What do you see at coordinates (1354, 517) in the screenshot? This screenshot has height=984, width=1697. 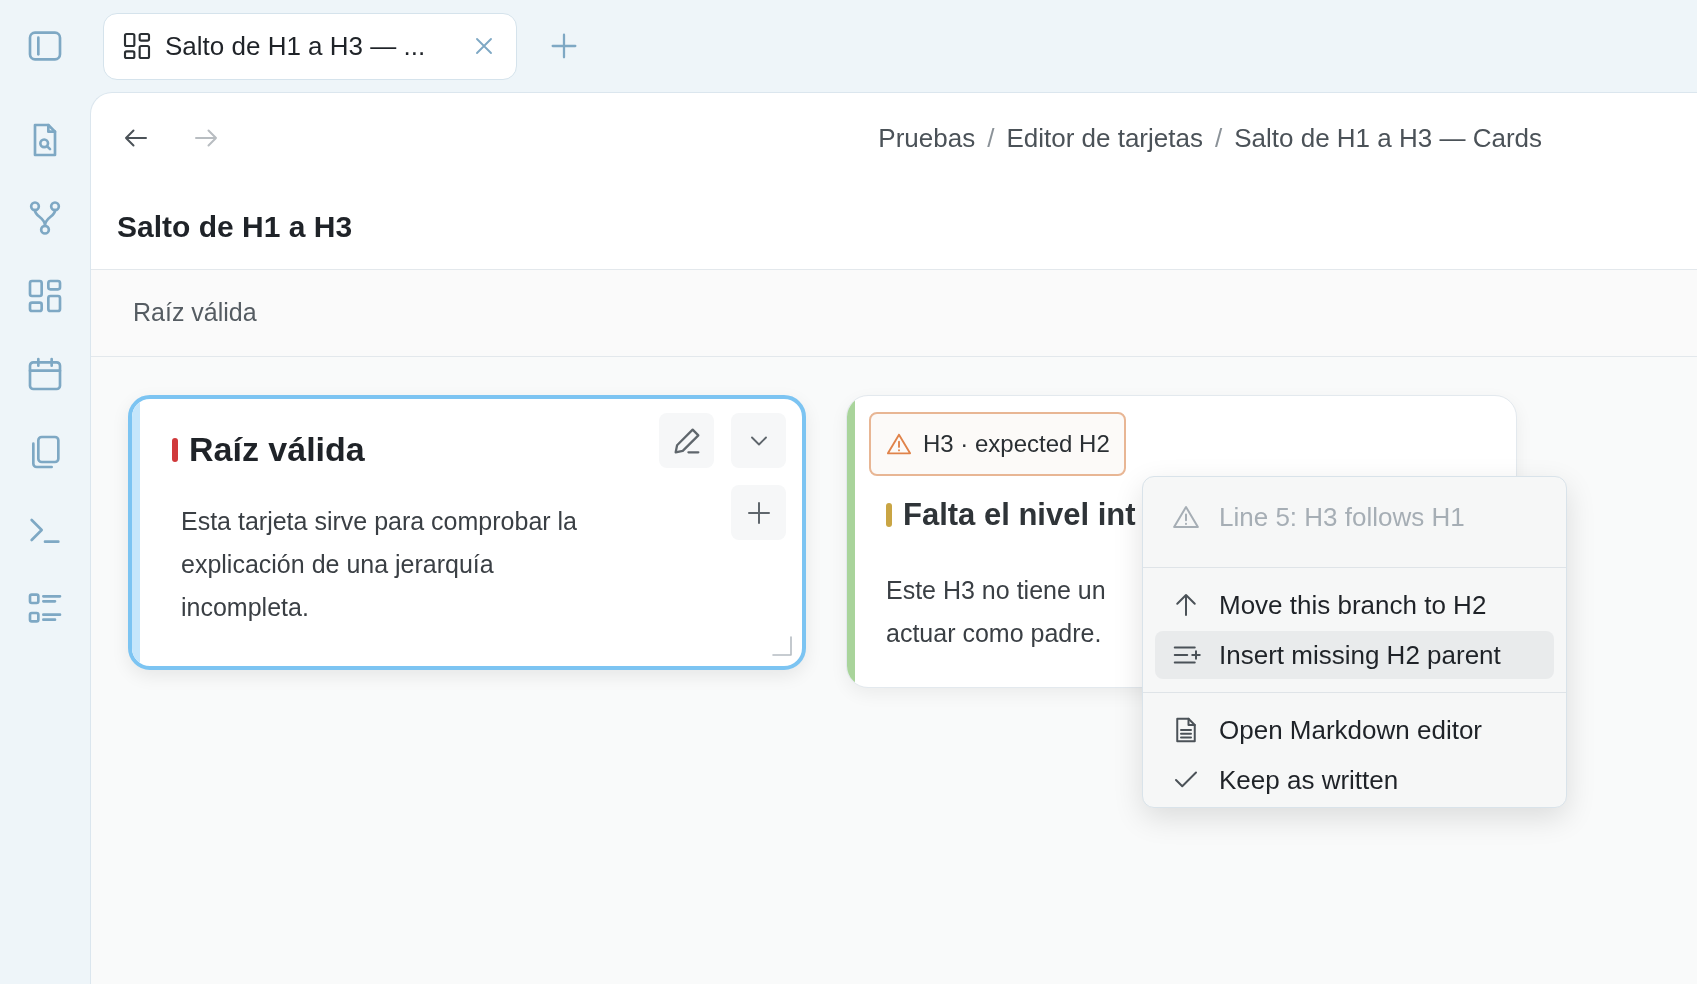 I see `menu-header: Line 5: H3 follows H1` at bounding box center [1354, 517].